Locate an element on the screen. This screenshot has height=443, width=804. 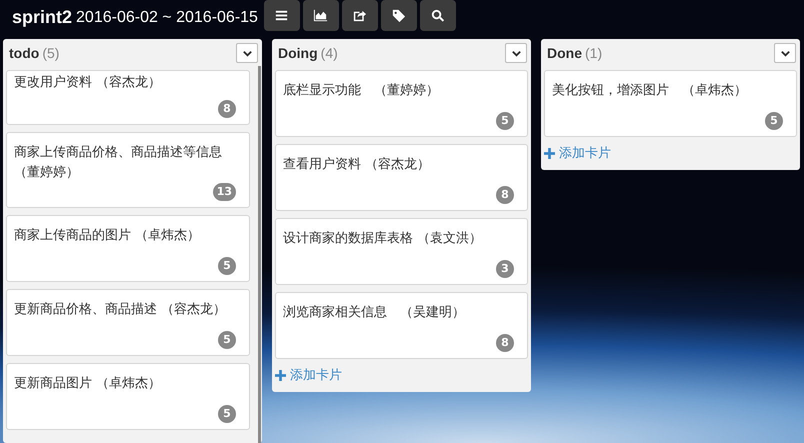
search-button is located at coordinates (438, 15).